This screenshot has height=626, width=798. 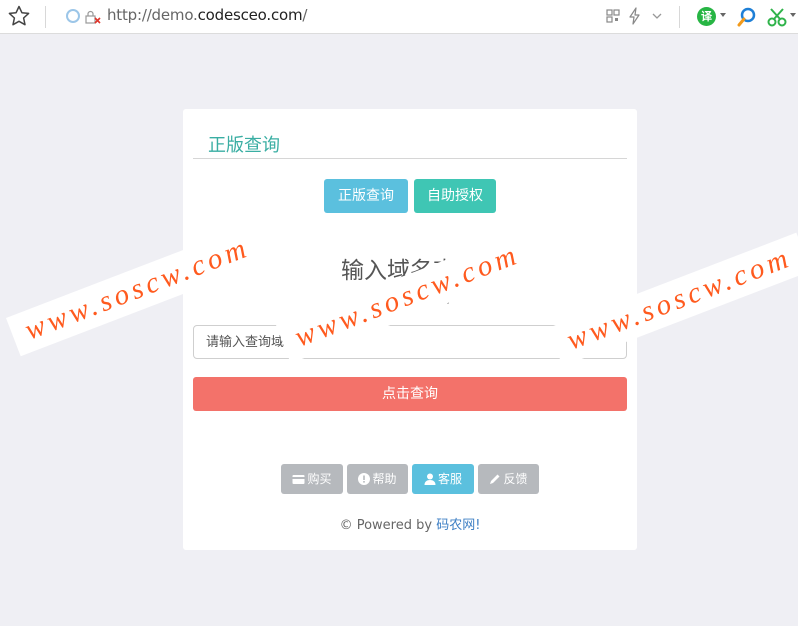 I want to click on bookmark-star-icon, so click(x=19, y=16).